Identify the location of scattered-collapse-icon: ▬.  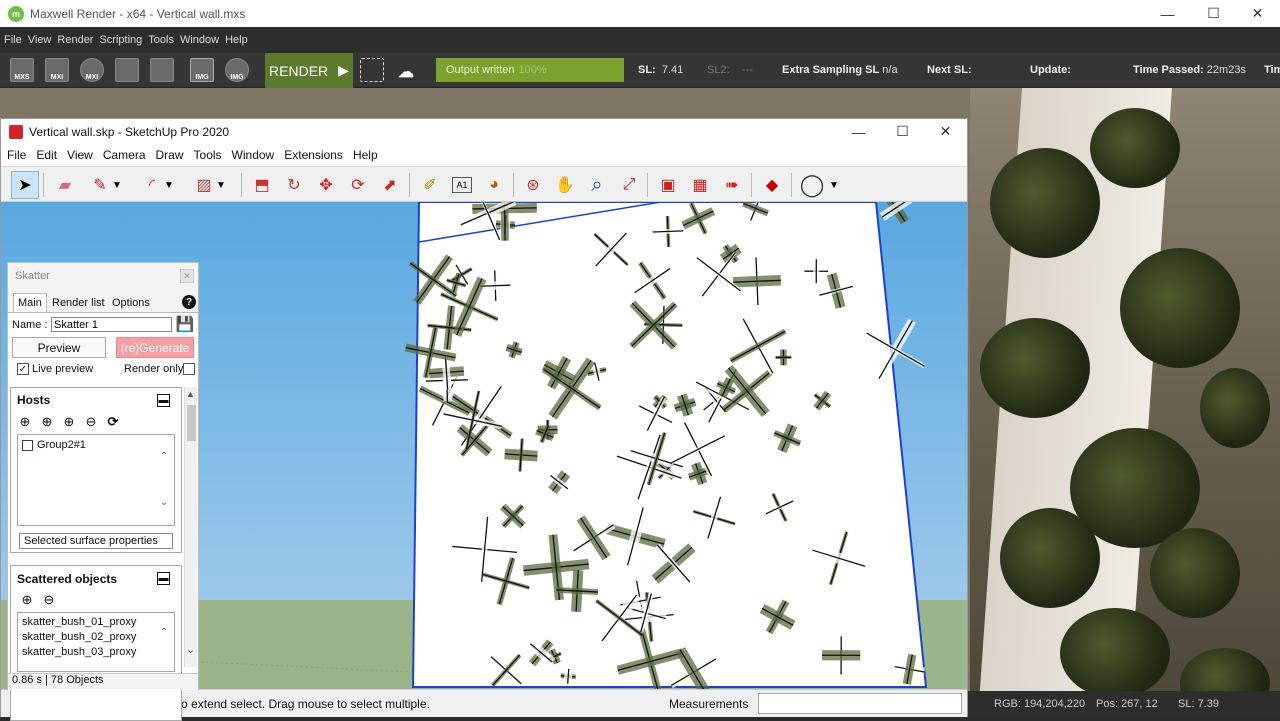
(163, 578).